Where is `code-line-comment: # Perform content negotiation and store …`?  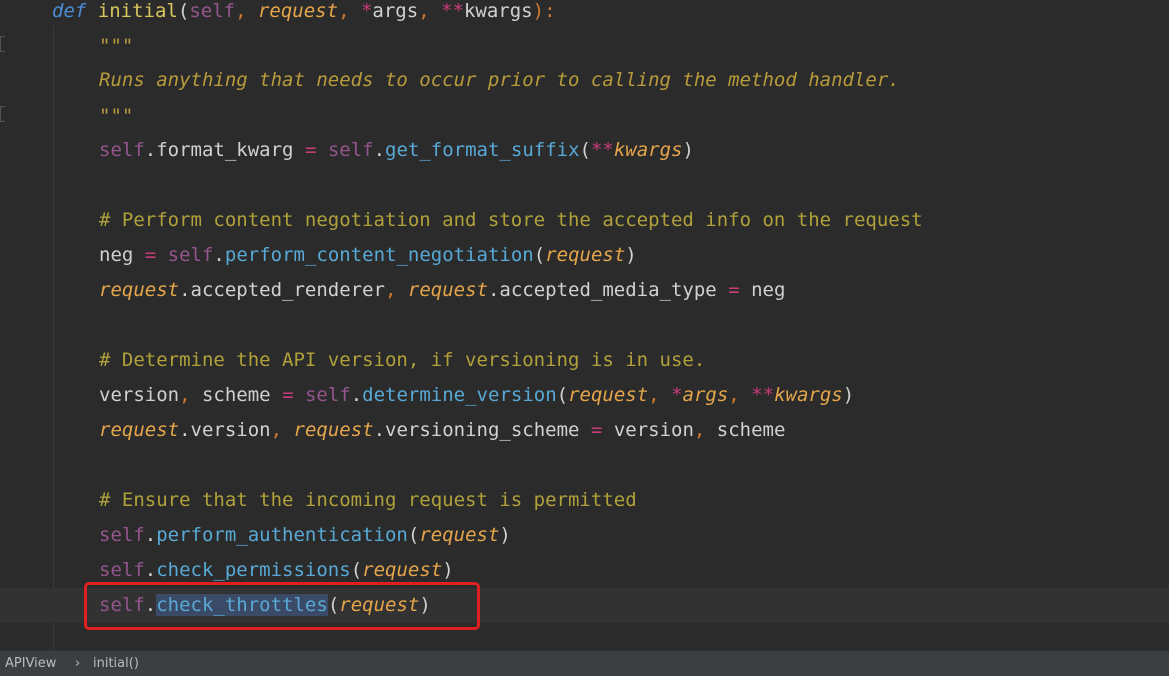
code-line-comment: # Perform content negotiation and store … is located at coordinates (584, 220).